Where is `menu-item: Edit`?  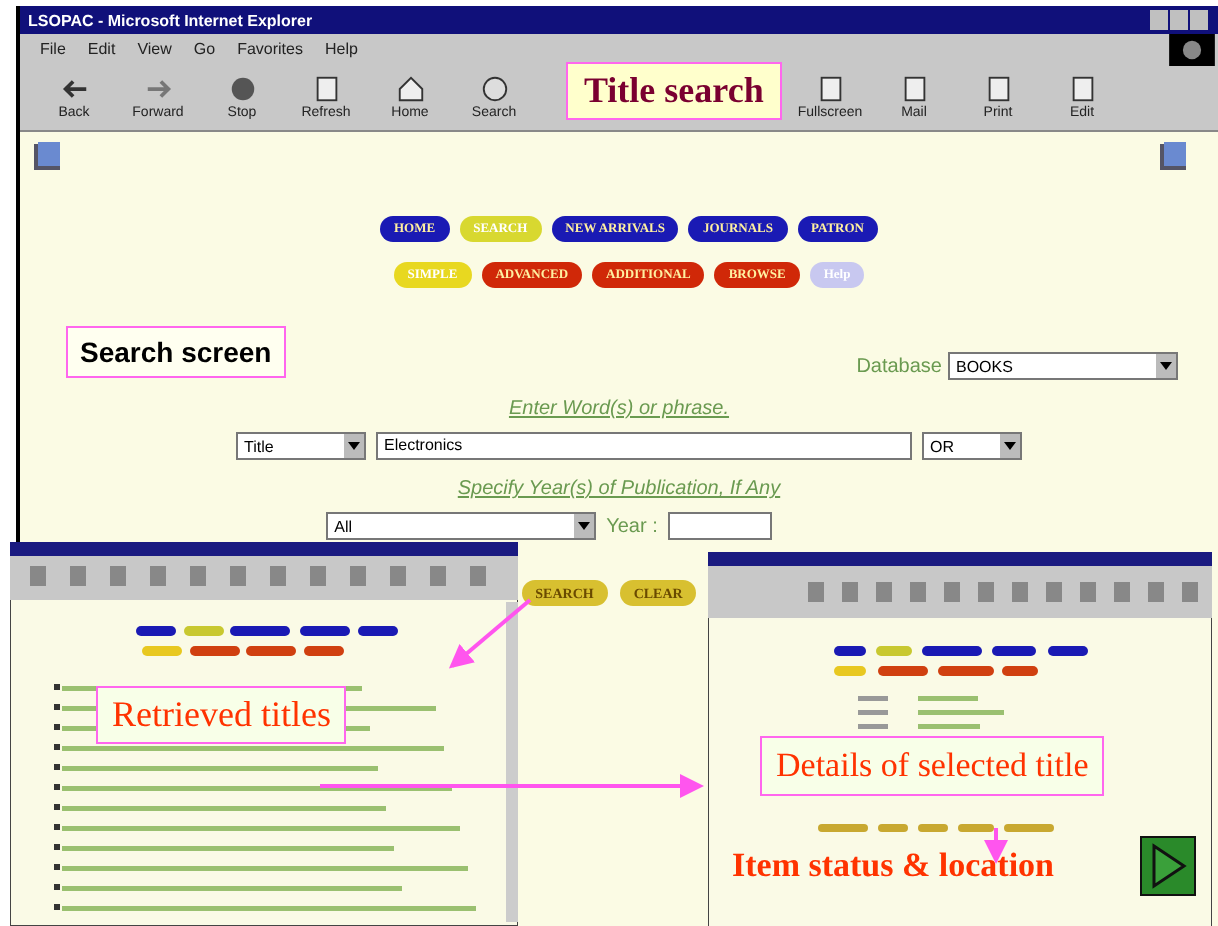 menu-item: Edit is located at coordinates (101, 48).